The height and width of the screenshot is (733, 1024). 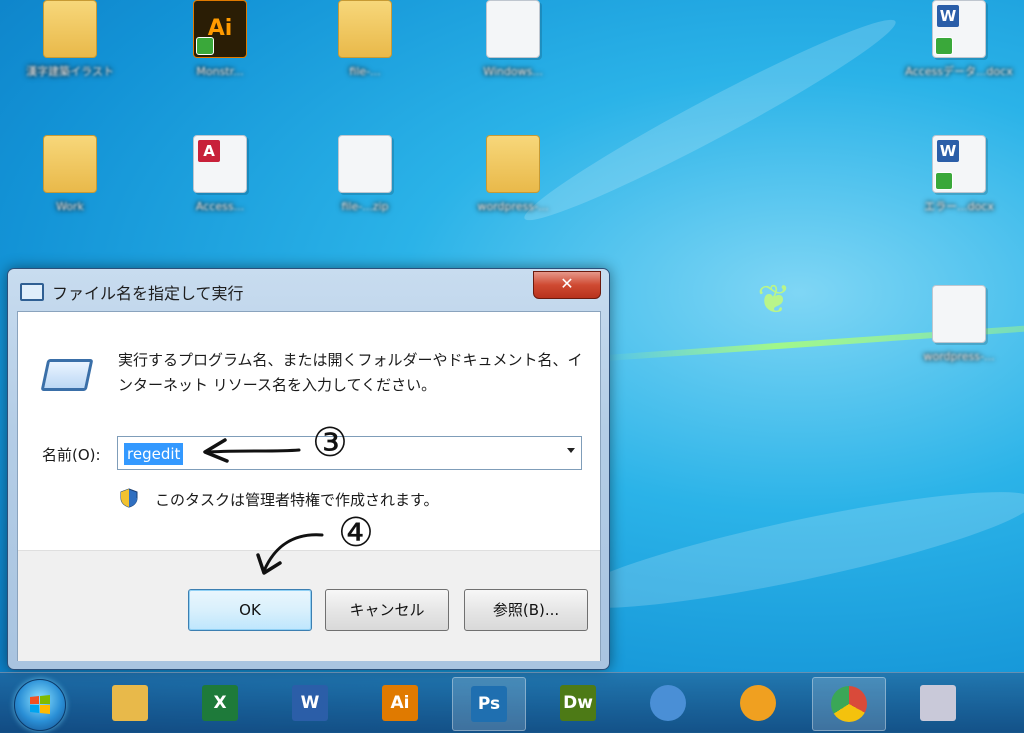 What do you see at coordinates (330, 443) in the screenshot?
I see `step-3-annotation: ③` at bounding box center [330, 443].